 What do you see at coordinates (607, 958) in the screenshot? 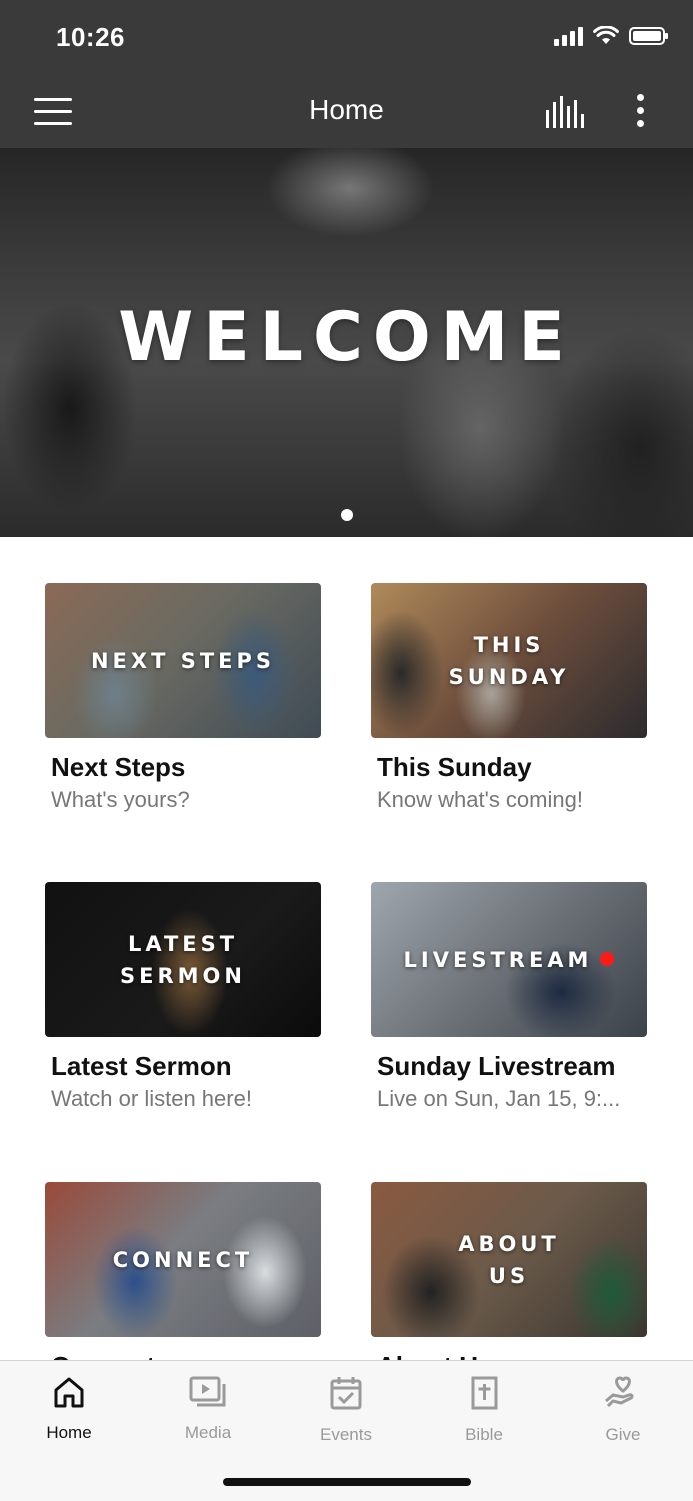
I see `live-indicator-icon` at bounding box center [607, 958].